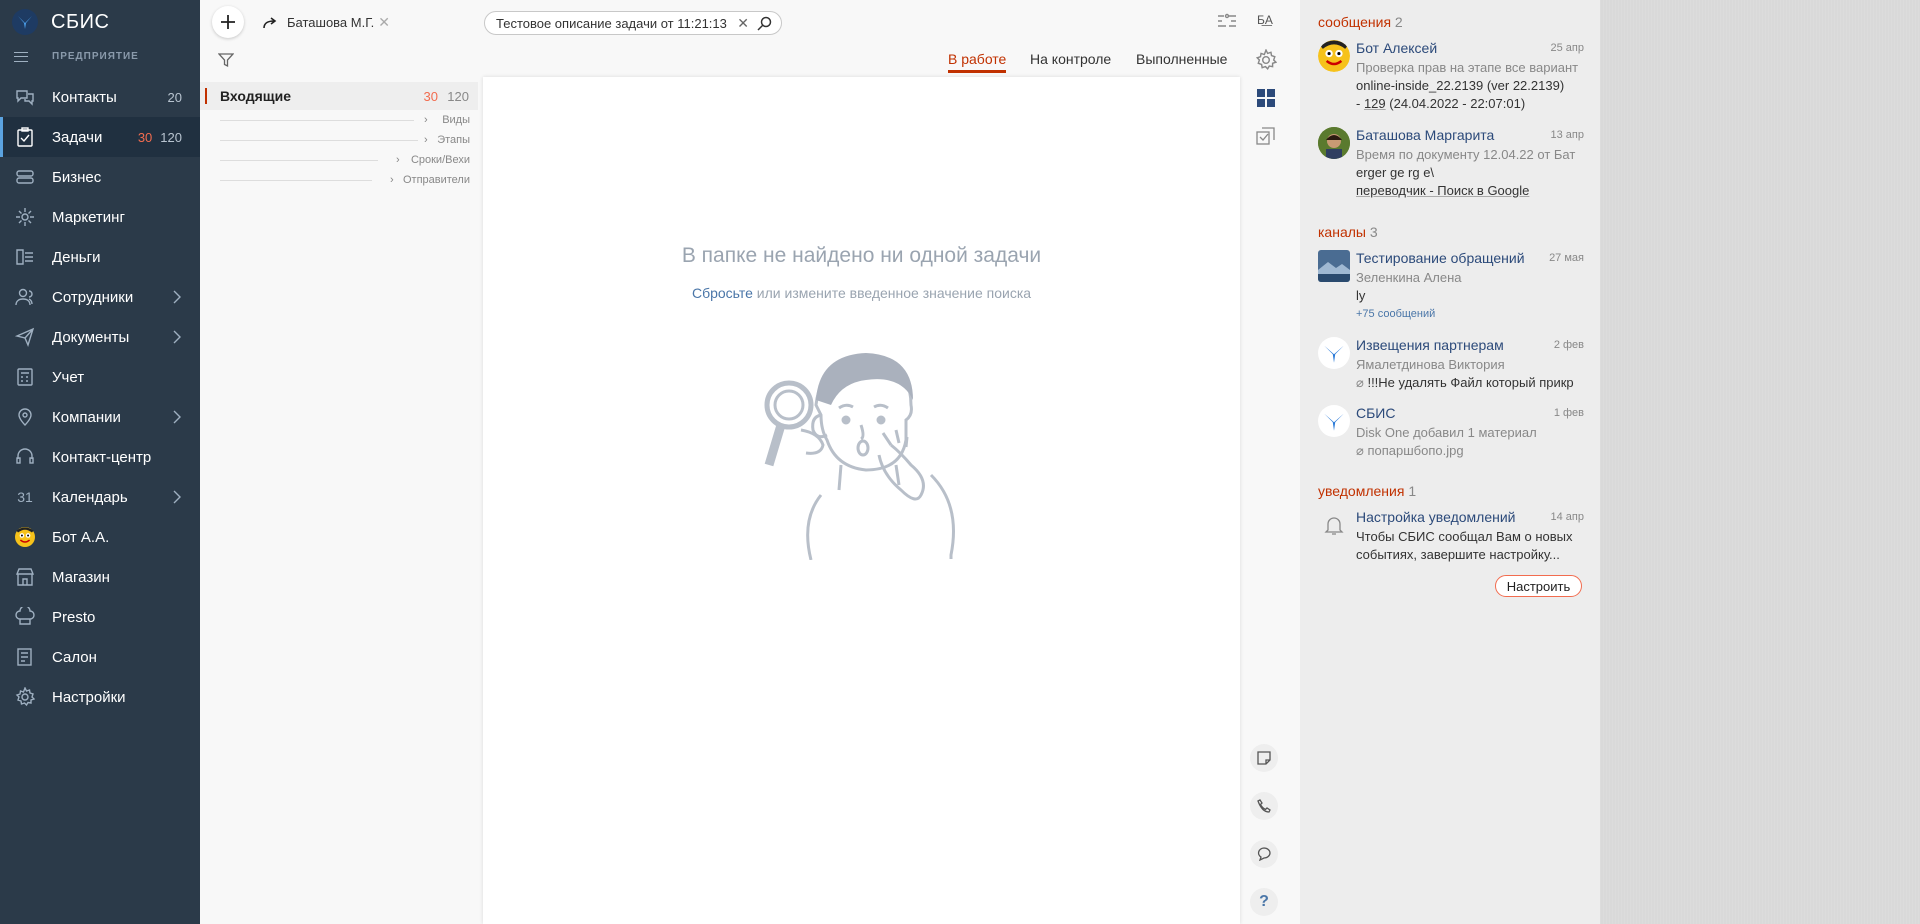 This screenshot has height=924, width=1920. Describe the element at coordinates (1264, 902) in the screenshot. I see `help-icon: ?` at that location.